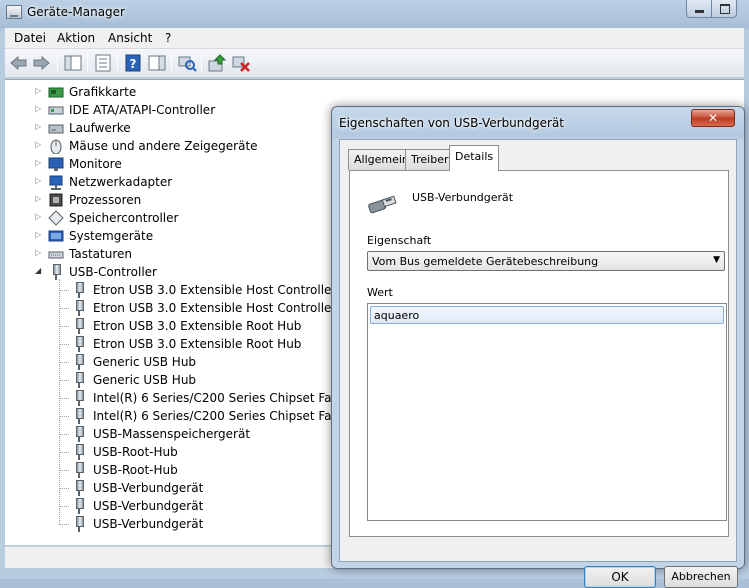  I want to click on tree-category-monitore: ▷ Monitore, so click(185, 164).